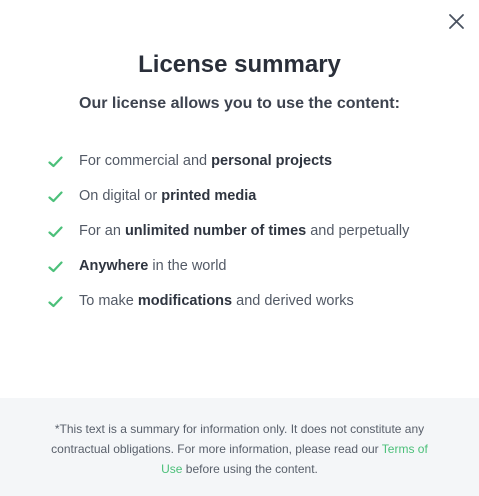  What do you see at coordinates (108, 301) in the screenshot?
I see `license-term-fragment: To make` at bounding box center [108, 301].